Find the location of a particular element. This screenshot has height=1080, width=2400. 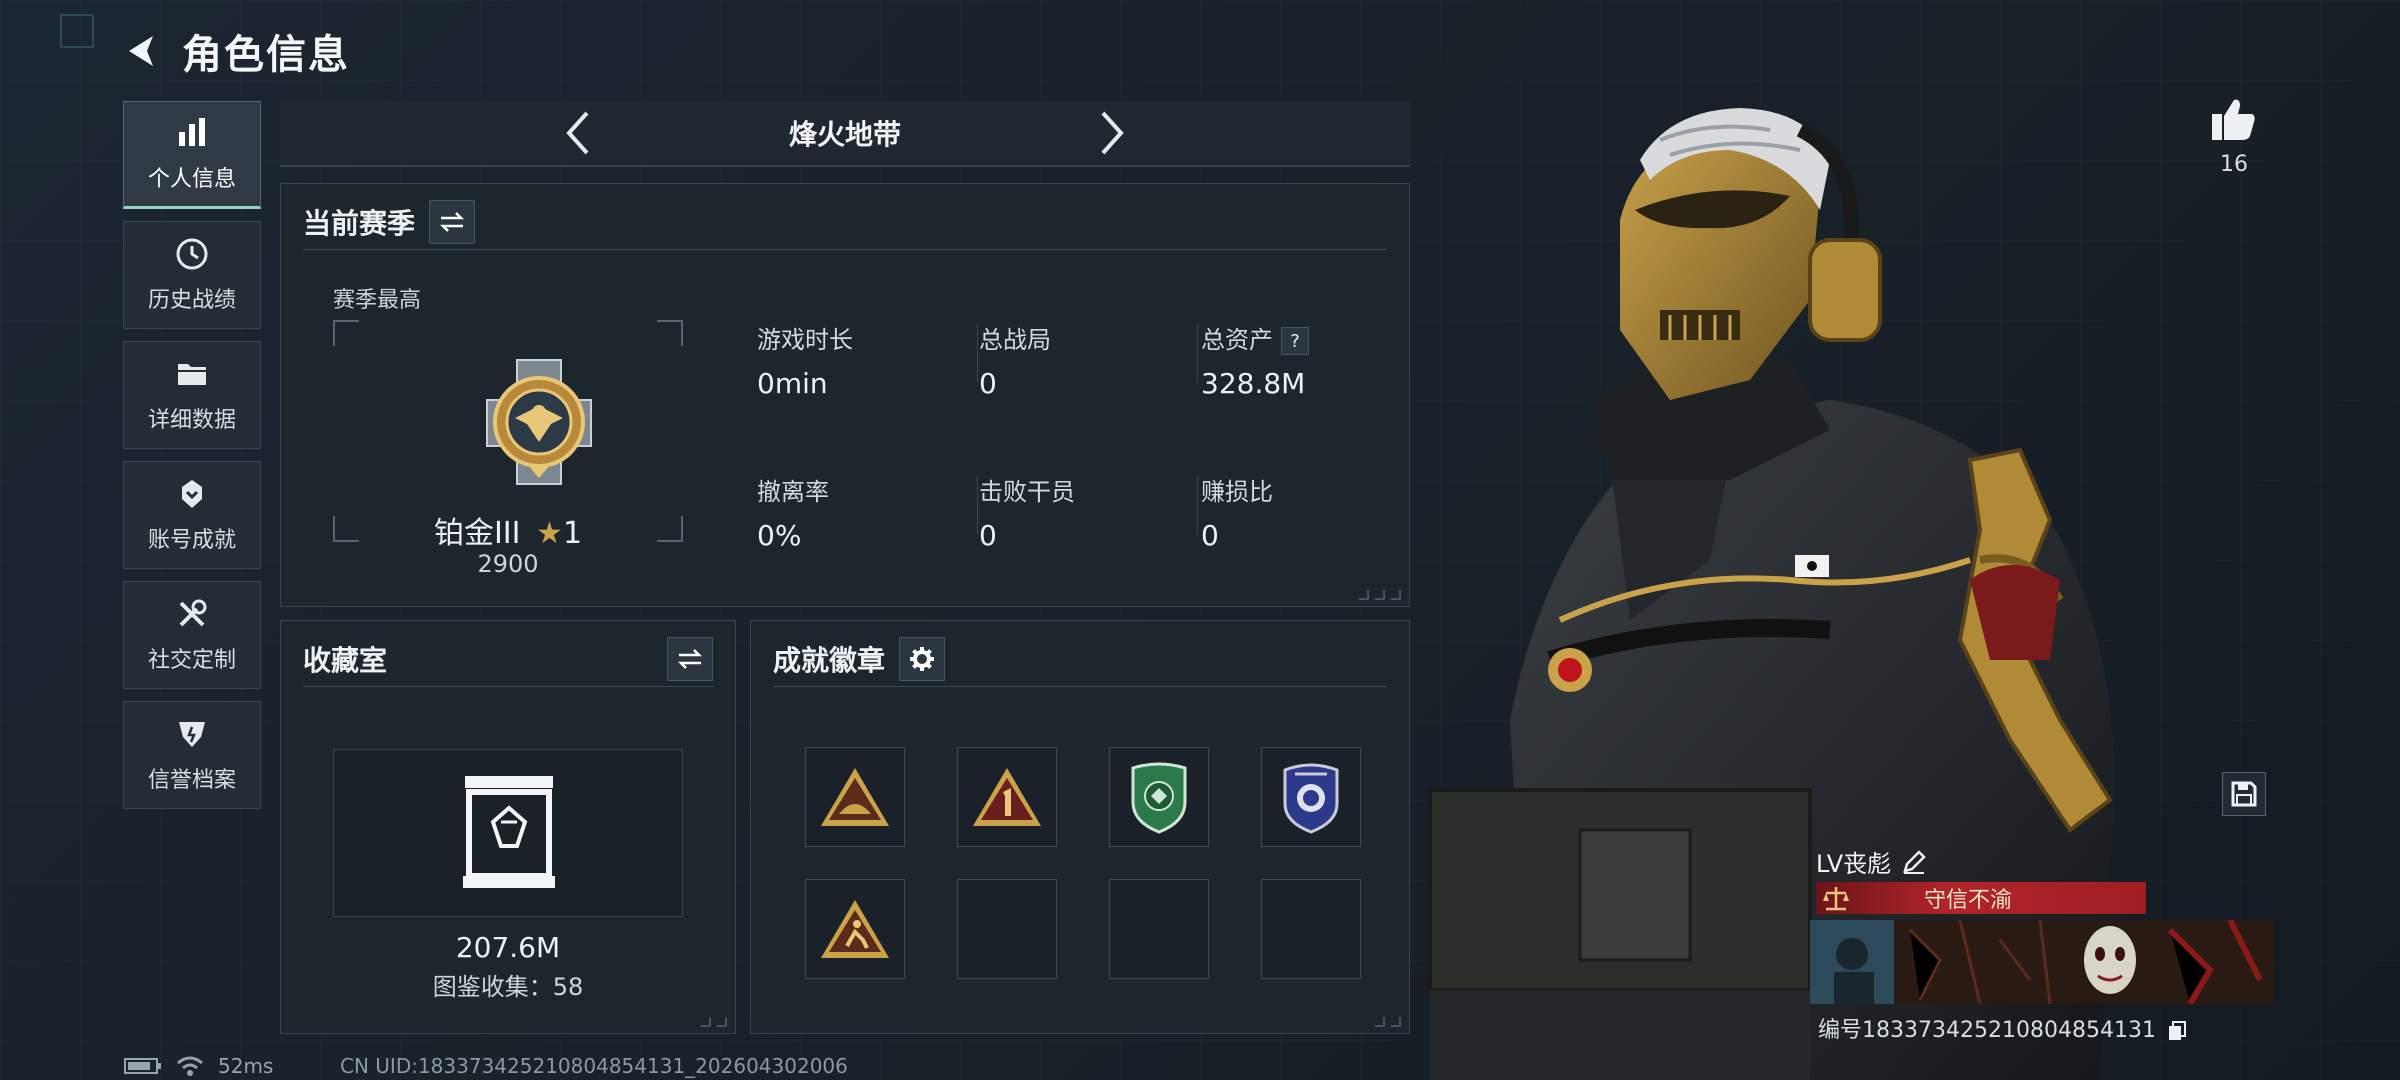

blue-shield-badge-icon is located at coordinates (1311, 798).